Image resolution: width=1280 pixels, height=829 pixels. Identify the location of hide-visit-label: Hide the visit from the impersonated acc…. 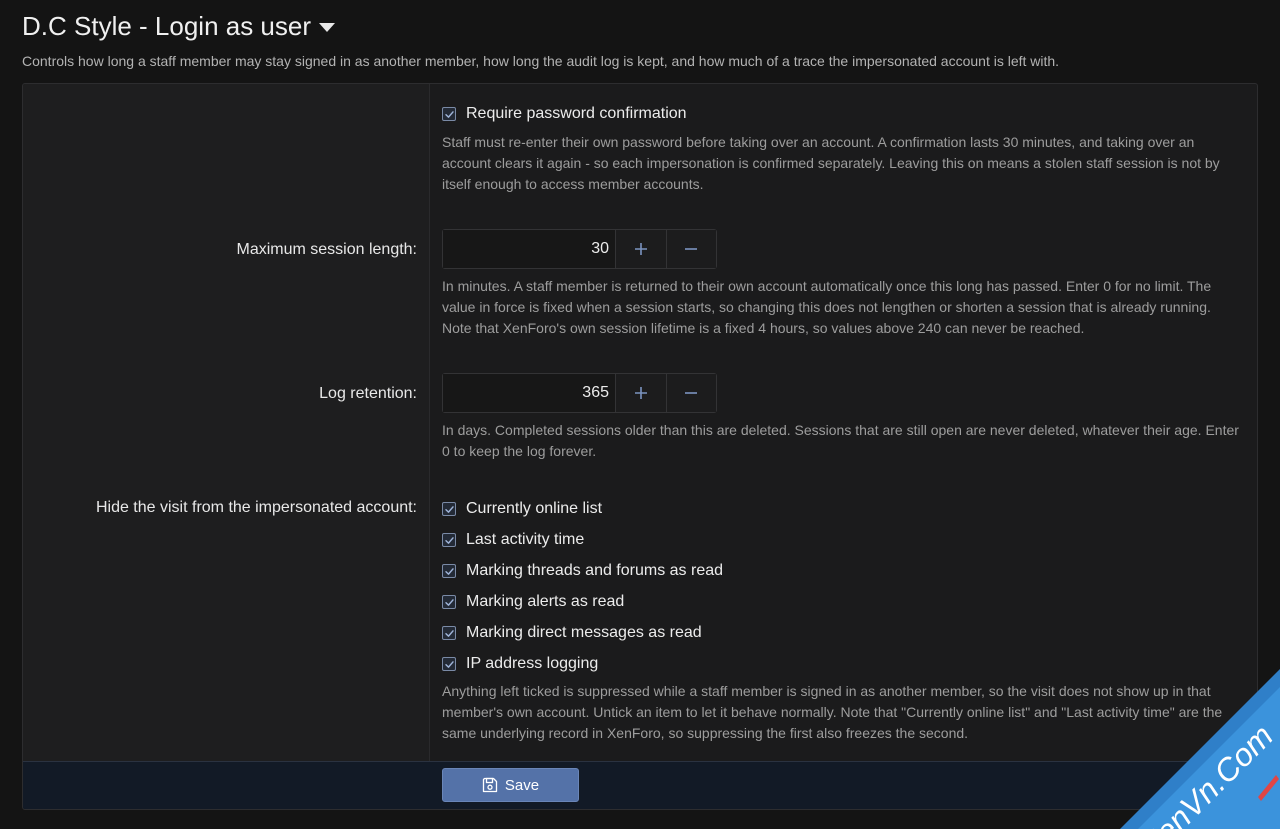
(256, 507).